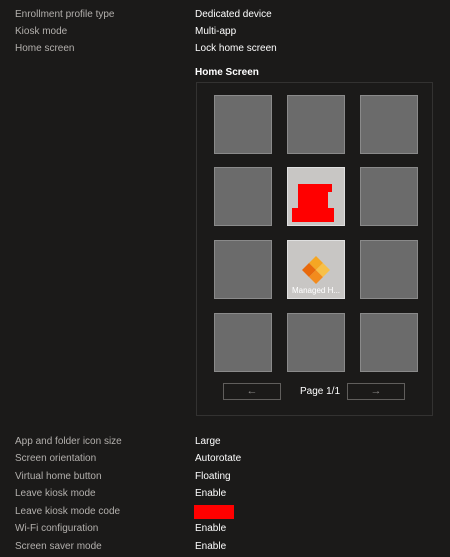  What do you see at coordinates (68, 511) in the screenshot?
I see `setting-label: Leave kiosk mode code` at bounding box center [68, 511].